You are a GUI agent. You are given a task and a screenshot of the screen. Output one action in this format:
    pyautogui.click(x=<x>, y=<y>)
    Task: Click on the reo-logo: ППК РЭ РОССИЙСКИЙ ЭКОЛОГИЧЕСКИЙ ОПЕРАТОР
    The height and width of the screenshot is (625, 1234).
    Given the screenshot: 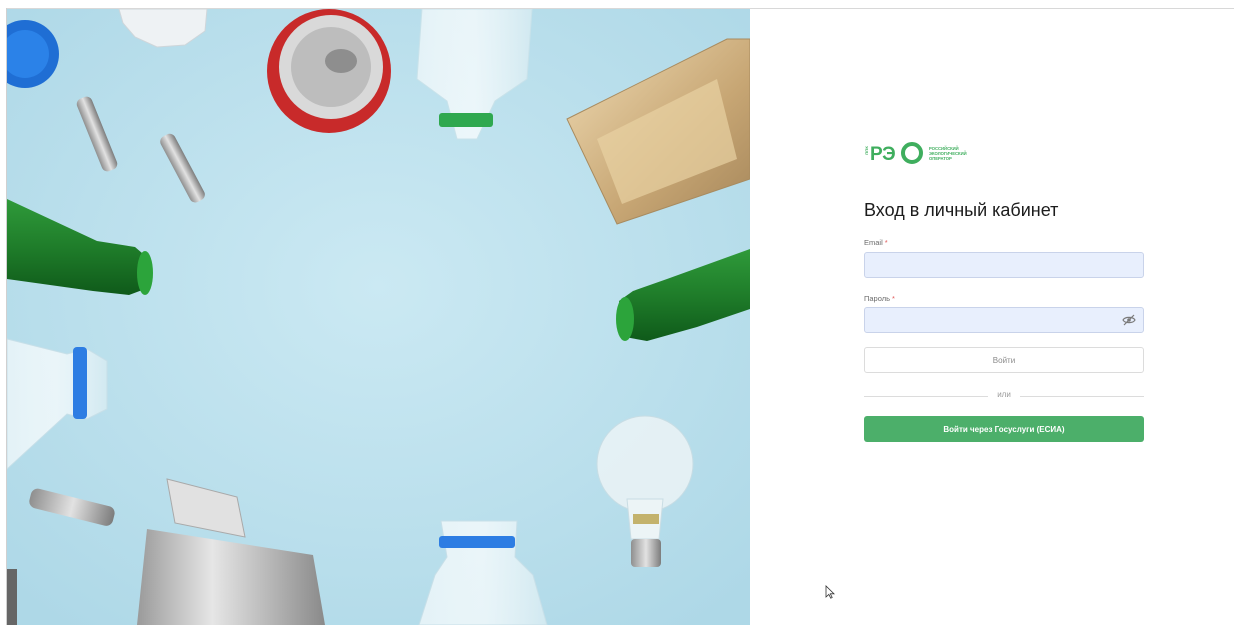 What is the action you would take?
    pyautogui.click(x=929, y=154)
    